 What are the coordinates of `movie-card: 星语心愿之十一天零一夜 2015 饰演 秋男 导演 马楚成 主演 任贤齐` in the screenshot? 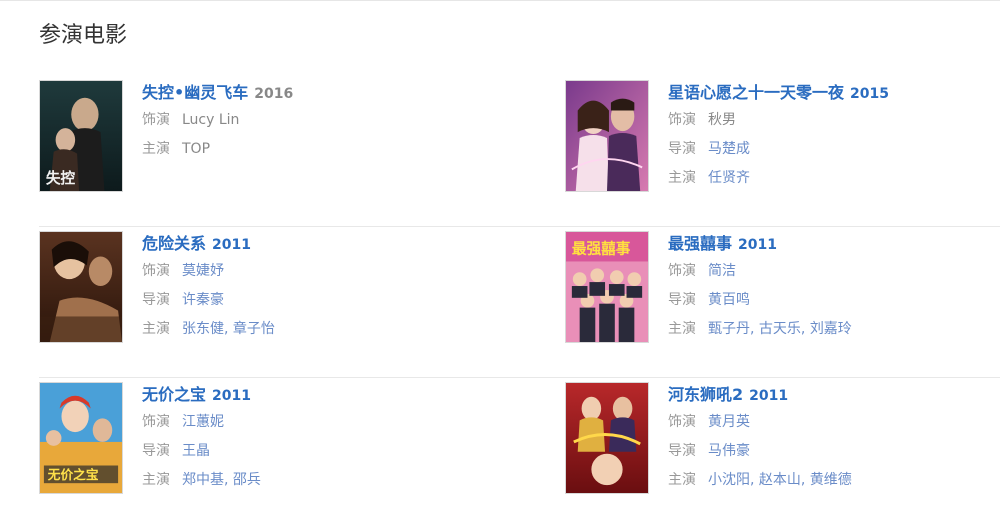 It's located at (782, 140).